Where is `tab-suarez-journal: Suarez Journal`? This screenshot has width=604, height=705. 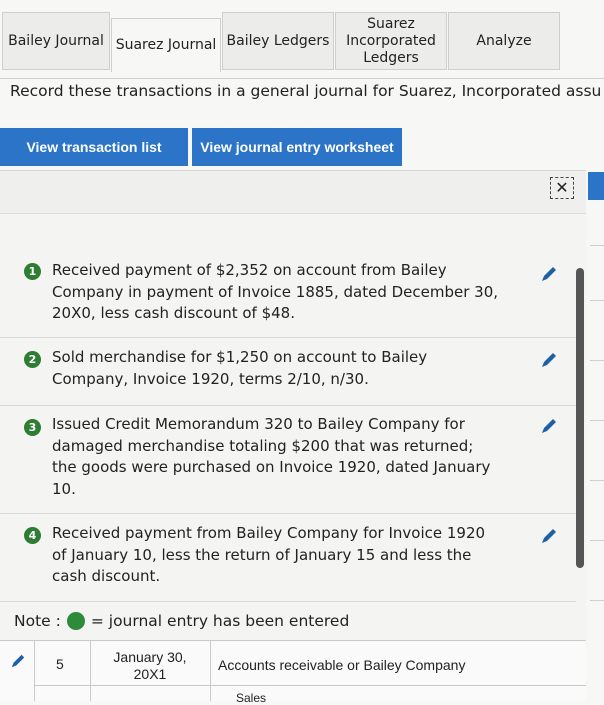
tab-suarez-journal: Suarez Journal is located at coordinates (166, 45).